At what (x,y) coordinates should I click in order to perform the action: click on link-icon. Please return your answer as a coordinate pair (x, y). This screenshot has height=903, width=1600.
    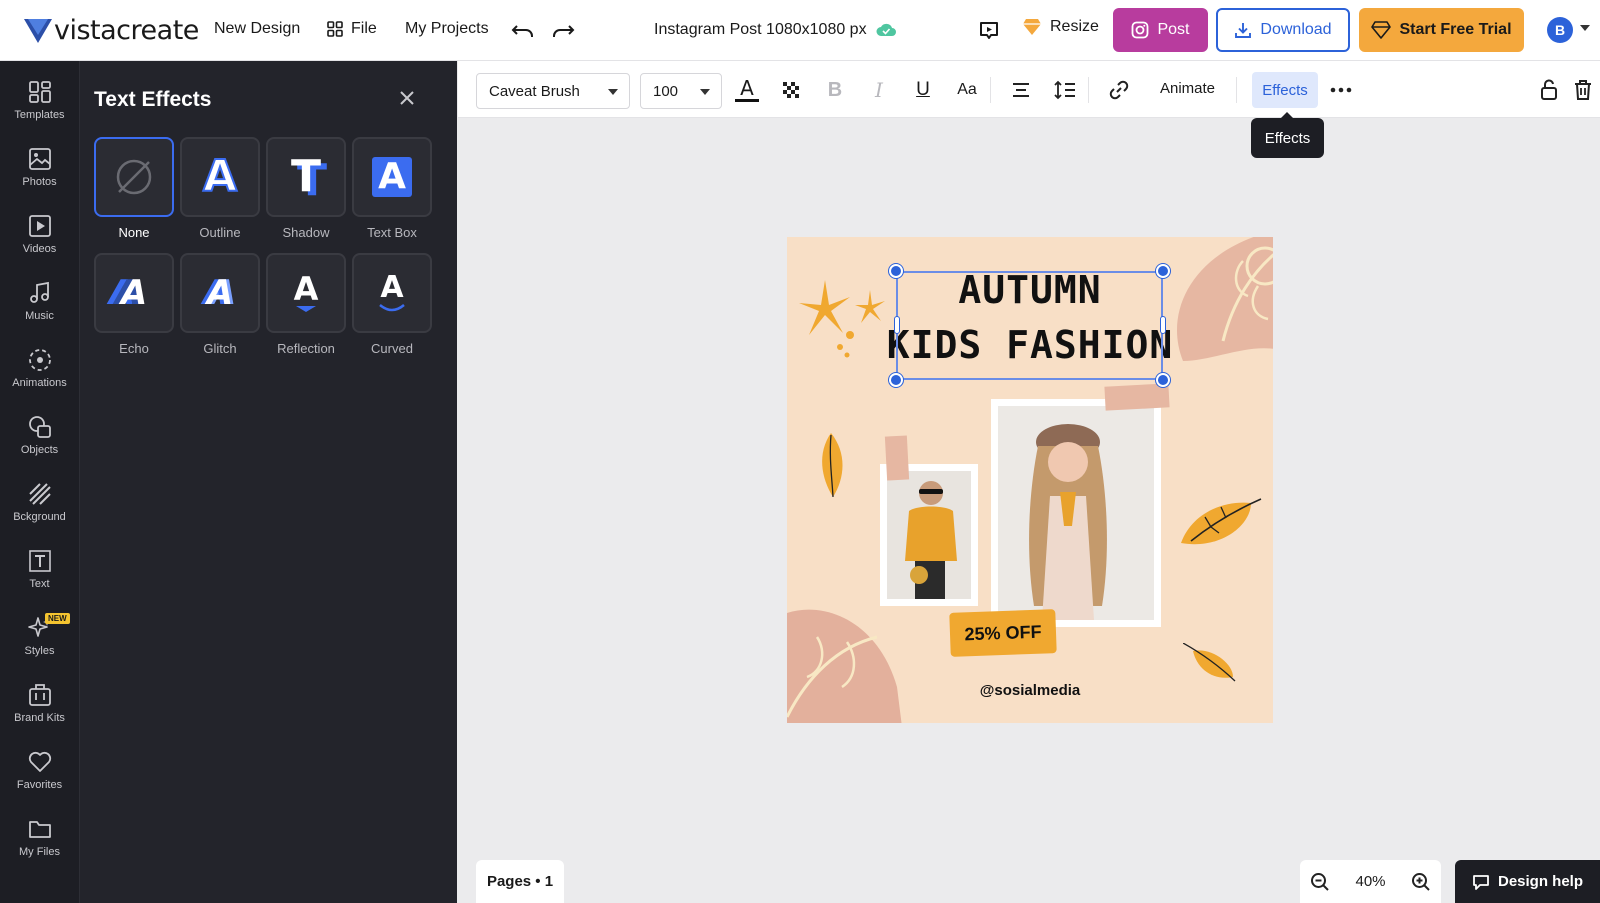
    Looking at the image, I should click on (1119, 90).